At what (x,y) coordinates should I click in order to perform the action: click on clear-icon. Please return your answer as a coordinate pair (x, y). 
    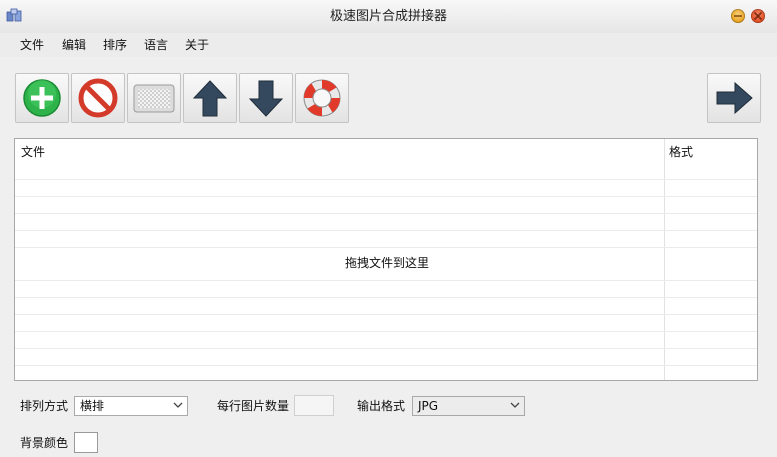
    Looking at the image, I should click on (154, 98).